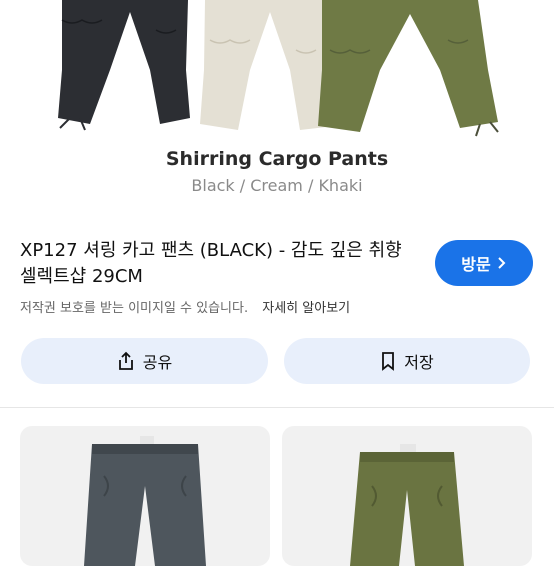 The width and height of the screenshot is (554, 566). Describe the element at coordinates (476, 264) in the screenshot. I see `visit-button-label: 방문` at that location.